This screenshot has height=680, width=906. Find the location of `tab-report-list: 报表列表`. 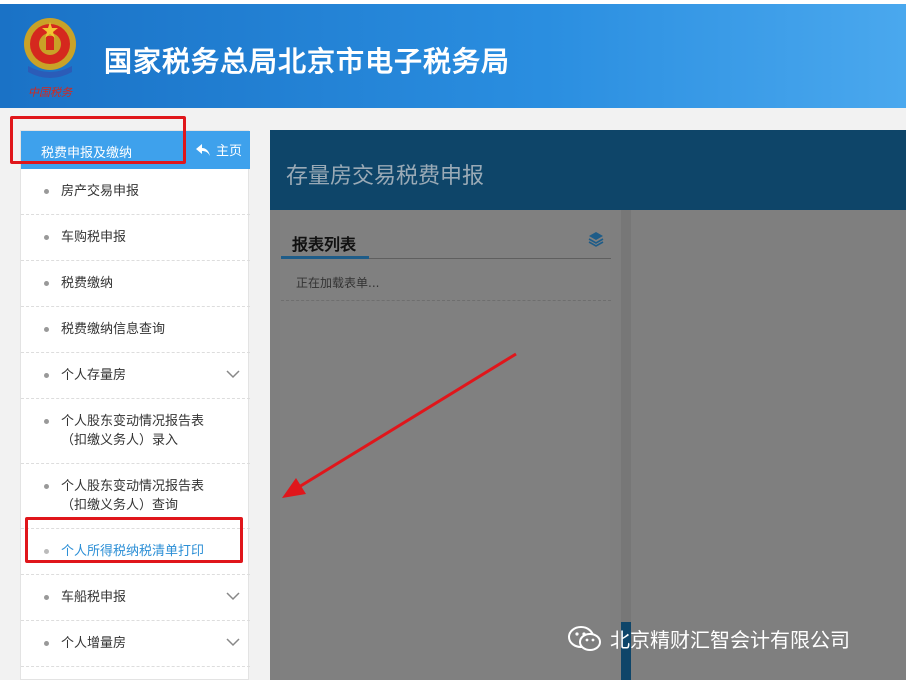

tab-report-list: 报表列表 is located at coordinates (324, 243).